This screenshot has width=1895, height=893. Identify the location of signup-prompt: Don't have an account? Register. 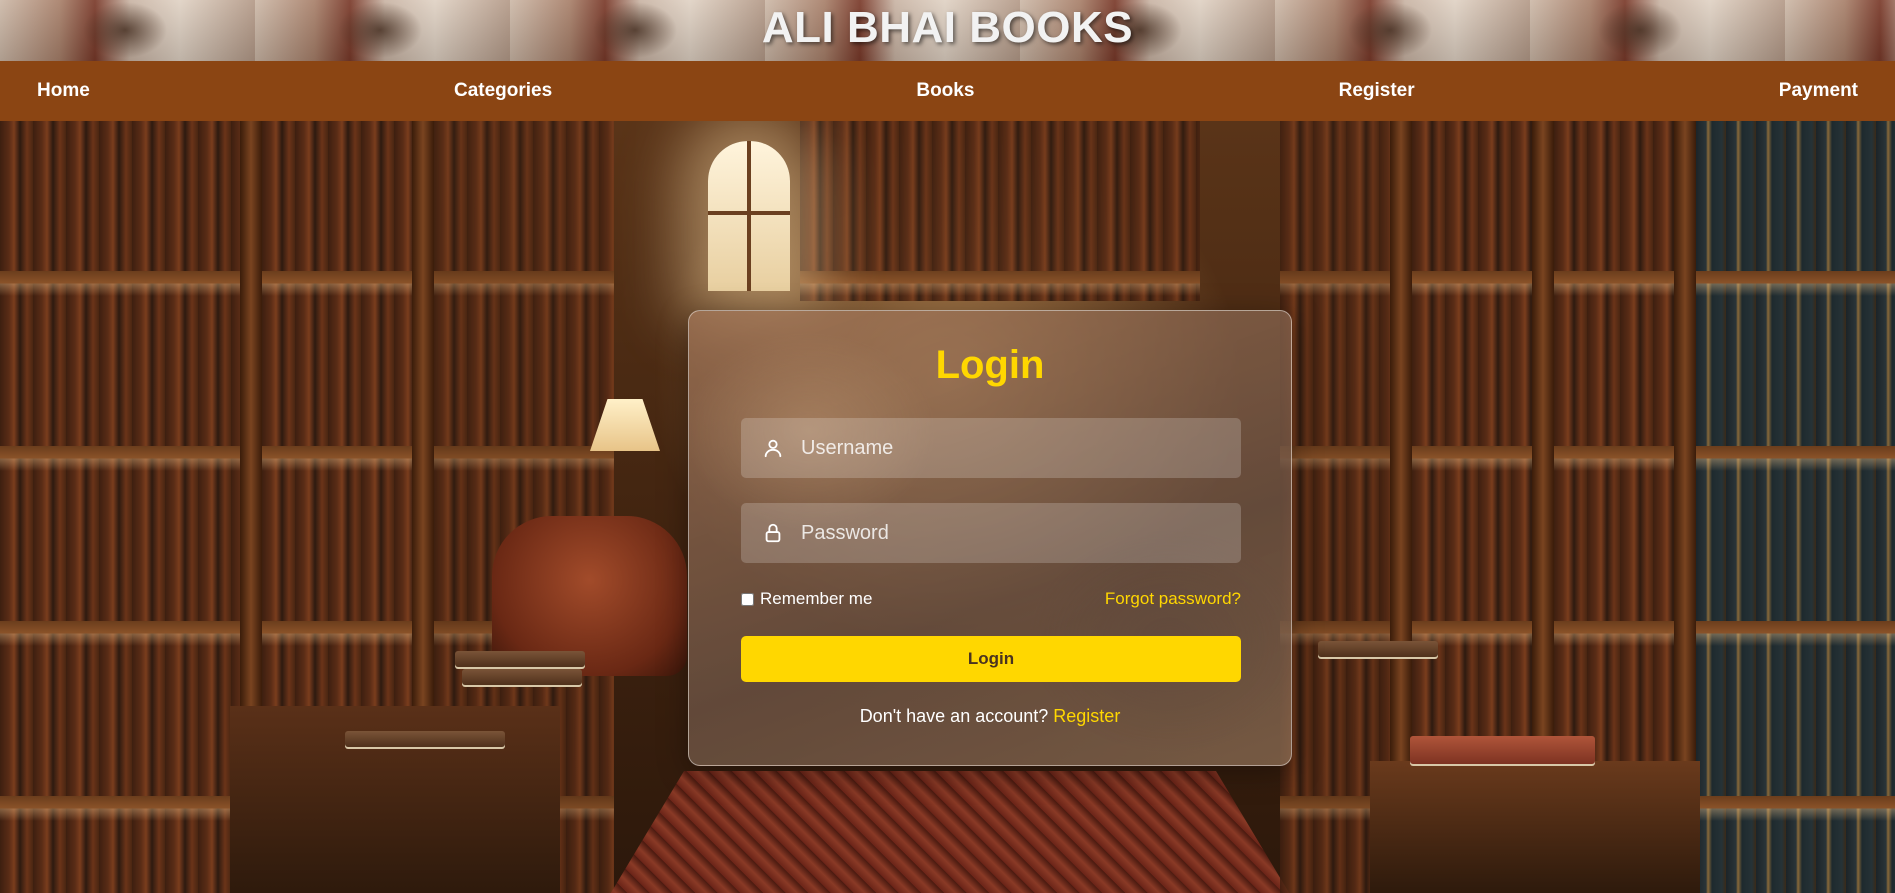
(990, 716).